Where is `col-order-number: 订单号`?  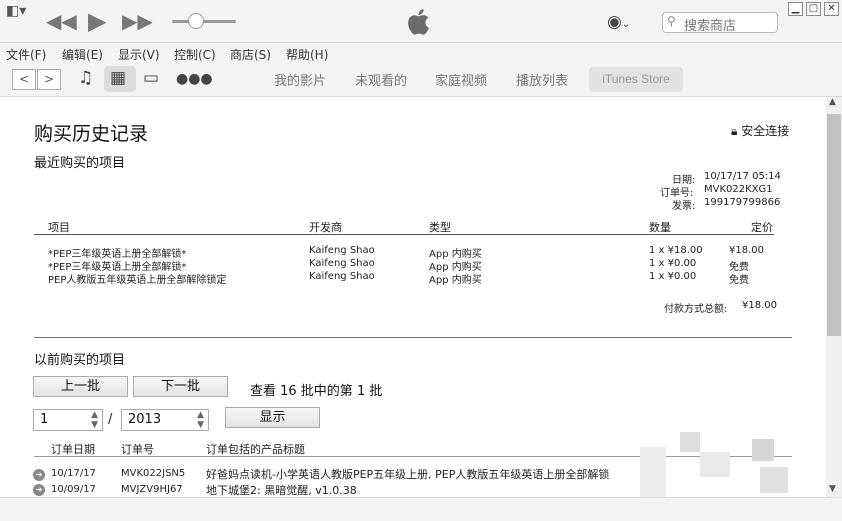 col-order-number: 订单号 is located at coordinates (137, 449).